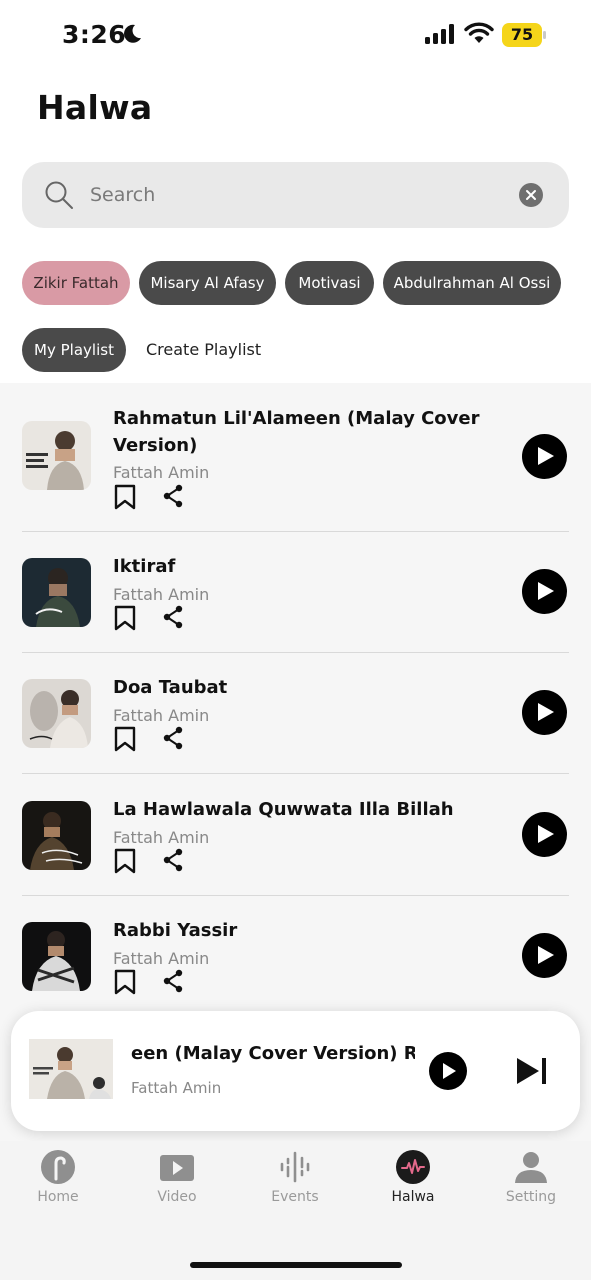 Image resolution: width=591 pixels, height=1280 pixels. What do you see at coordinates (58, 1197) in the screenshot?
I see `tab-label: Home` at bounding box center [58, 1197].